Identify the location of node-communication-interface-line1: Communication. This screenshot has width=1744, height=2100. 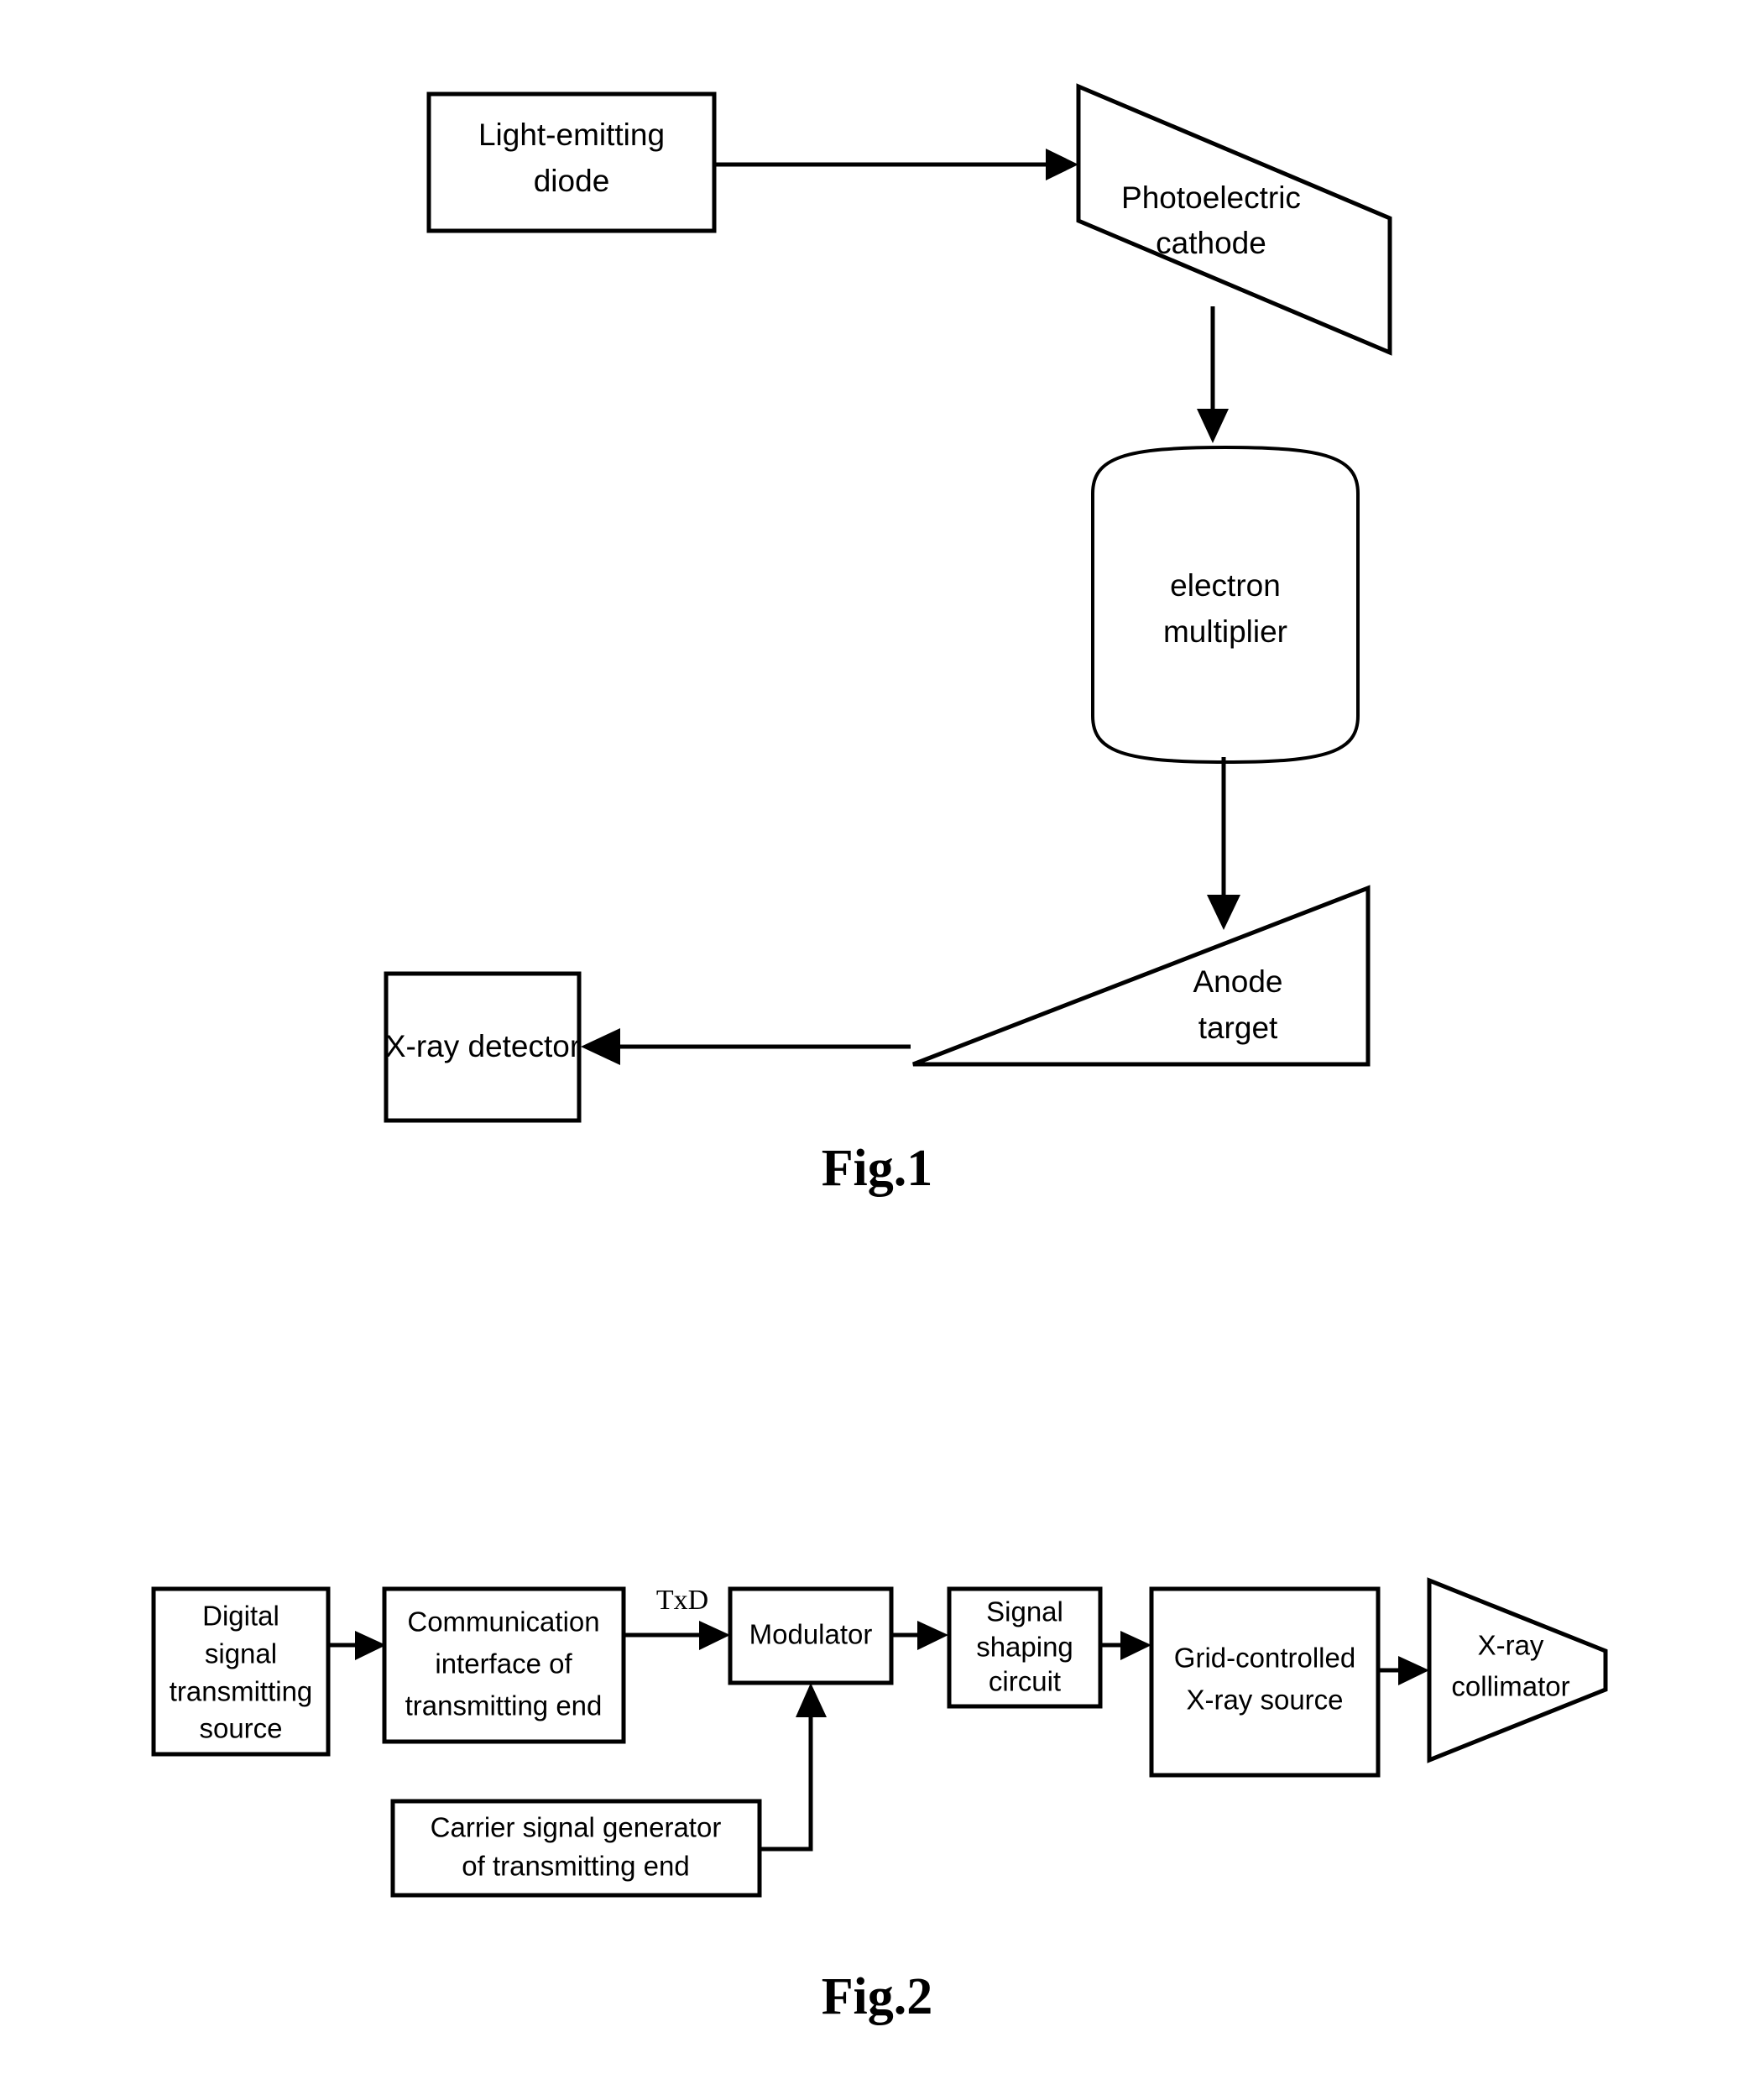
(503, 1622).